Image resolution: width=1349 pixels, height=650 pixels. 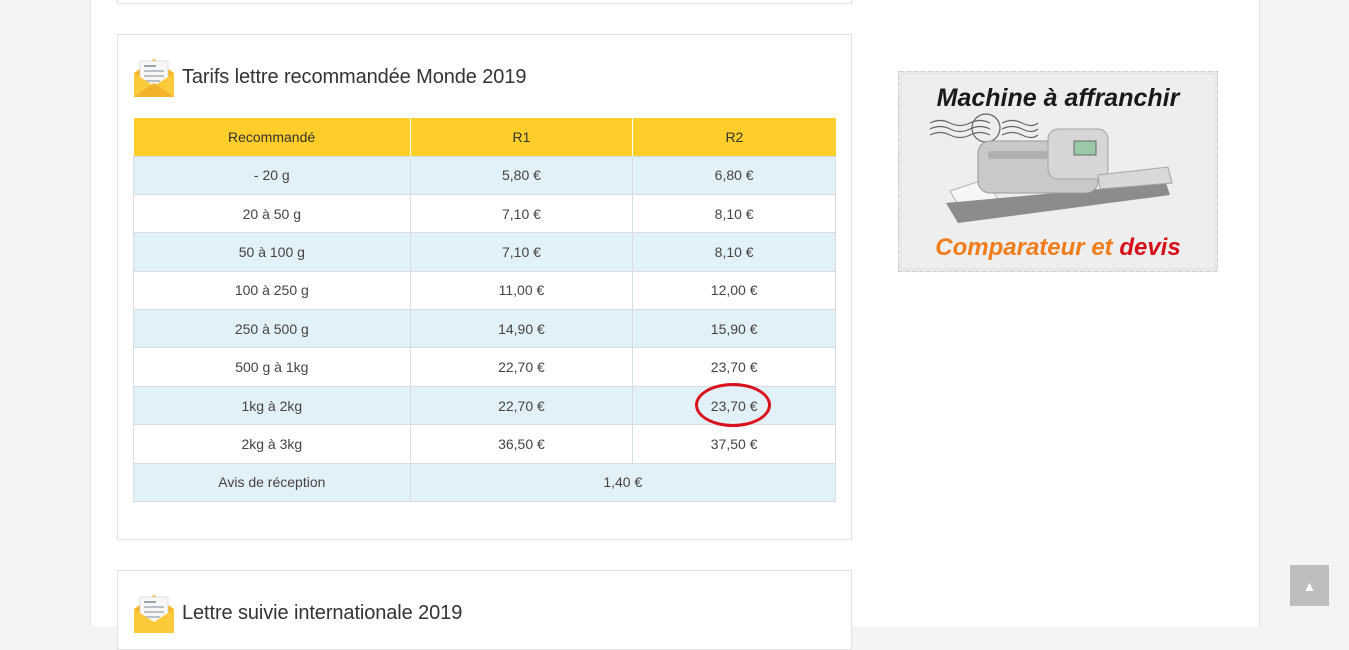 What do you see at coordinates (272, 329) in the screenshot?
I see `weight-cell: 250 à 500 g` at bounding box center [272, 329].